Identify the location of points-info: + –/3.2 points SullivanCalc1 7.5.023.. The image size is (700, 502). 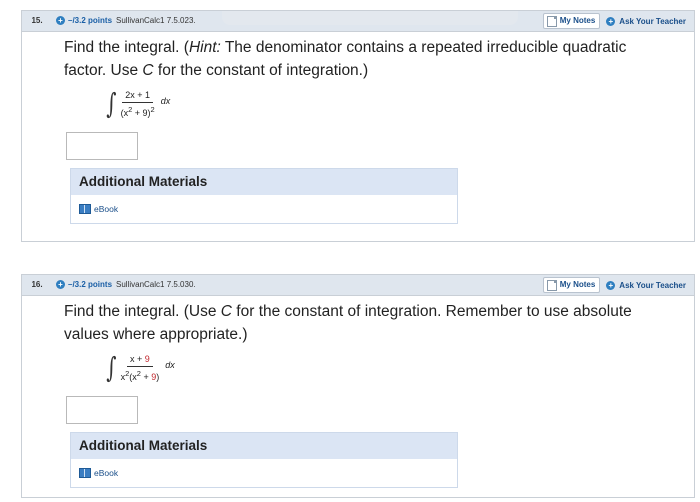
(126, 21).